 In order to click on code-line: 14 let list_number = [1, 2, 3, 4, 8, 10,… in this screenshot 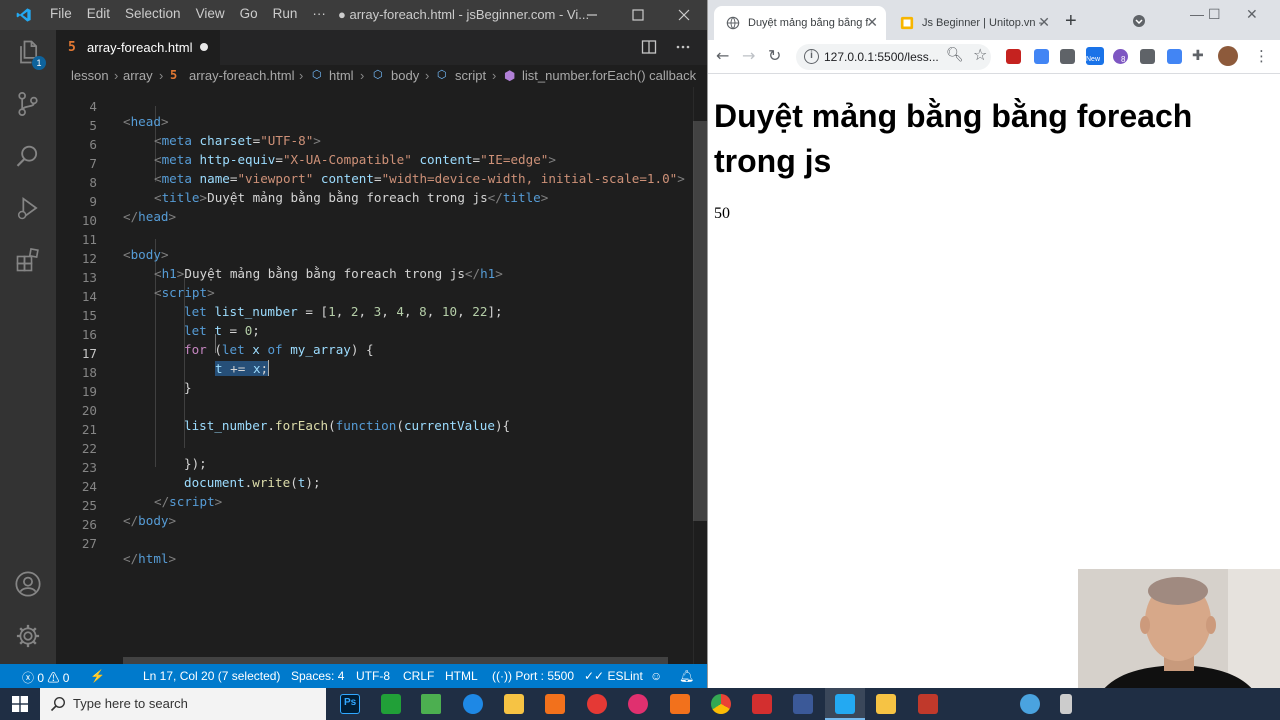, I will do `click(381, 295)`.